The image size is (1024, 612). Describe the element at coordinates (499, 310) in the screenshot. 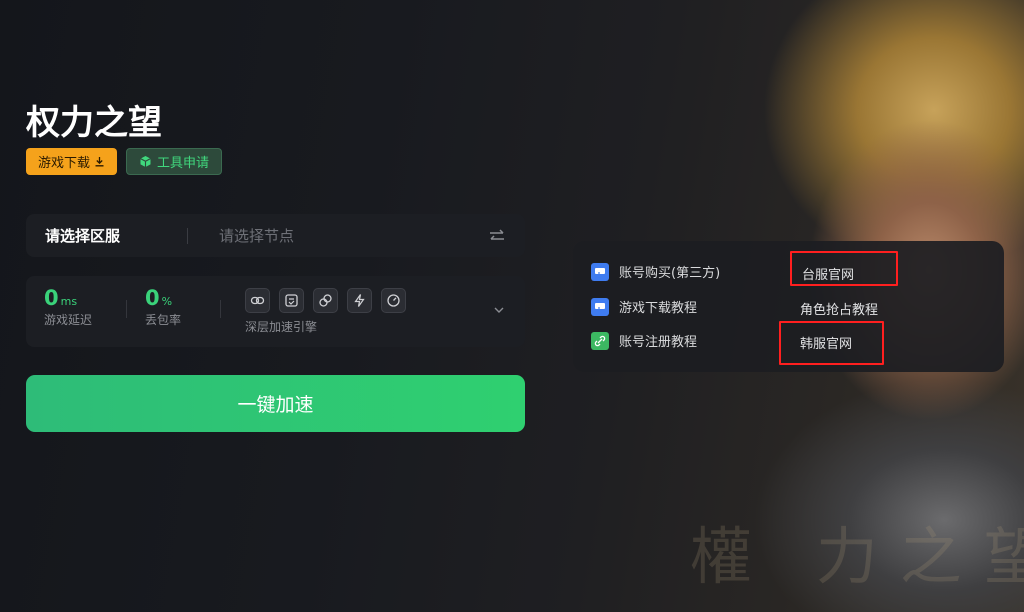

I see `chevron-down-icon` at that location.